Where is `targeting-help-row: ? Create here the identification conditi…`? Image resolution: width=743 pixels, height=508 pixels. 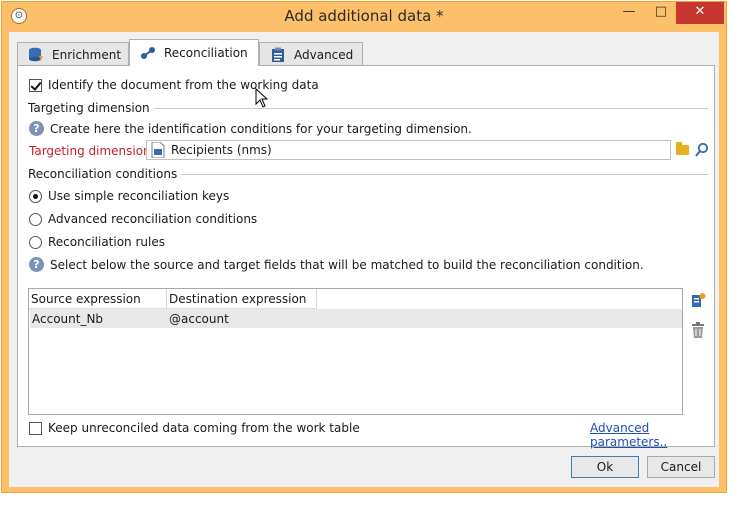 targeting-help-row: ? Create here the identification conditi… is located at coordinates (250, 128).